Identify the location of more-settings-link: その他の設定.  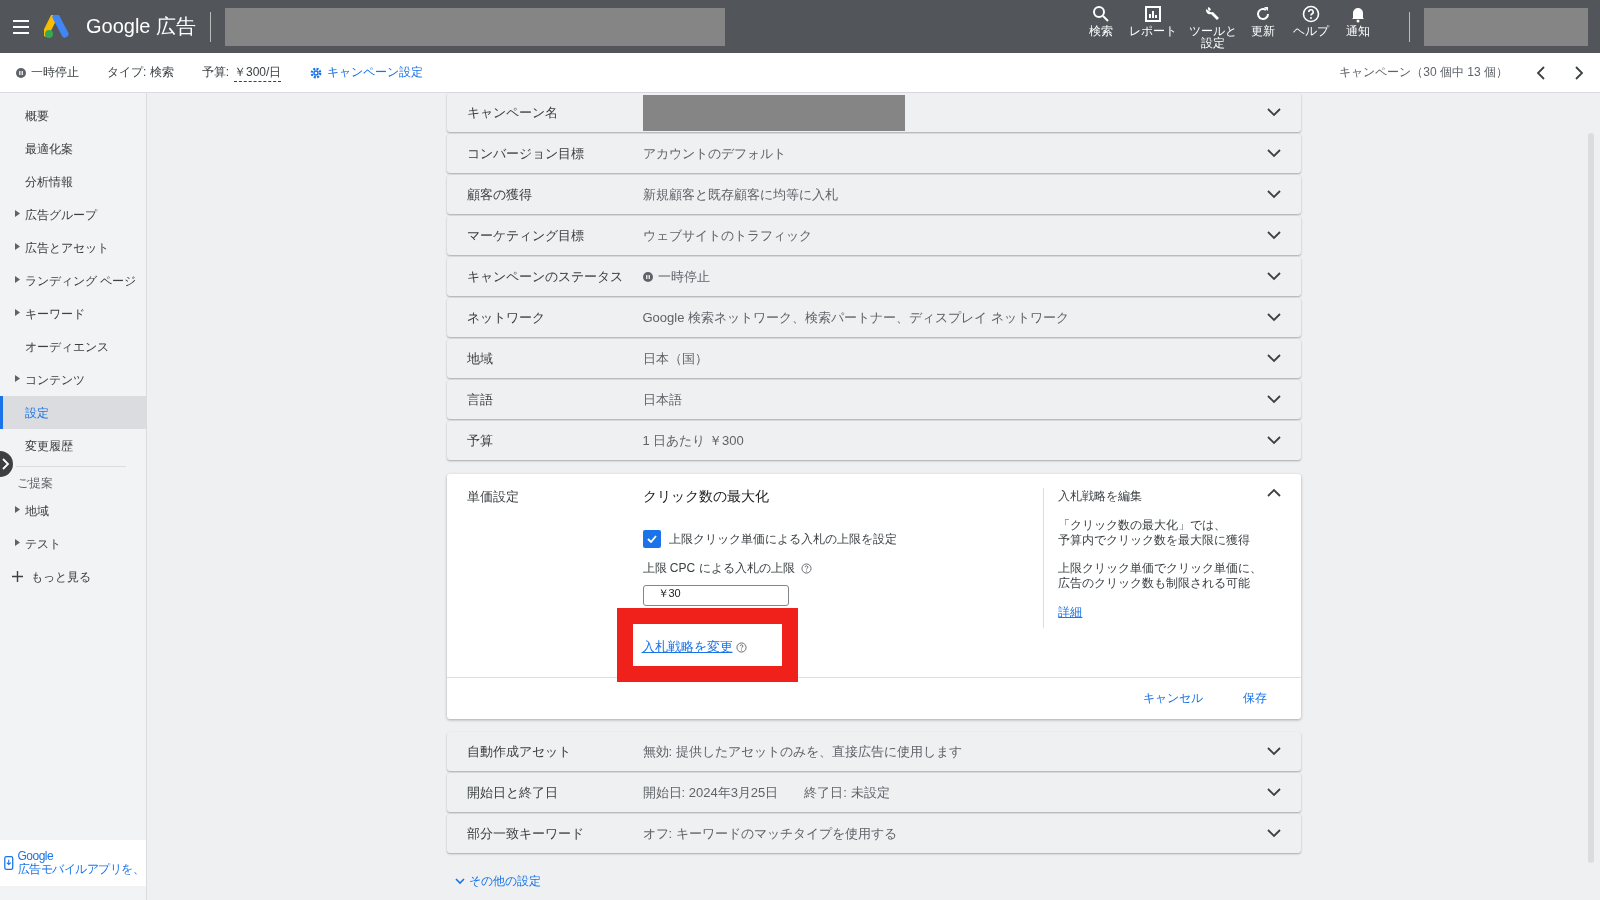
(877, 881).